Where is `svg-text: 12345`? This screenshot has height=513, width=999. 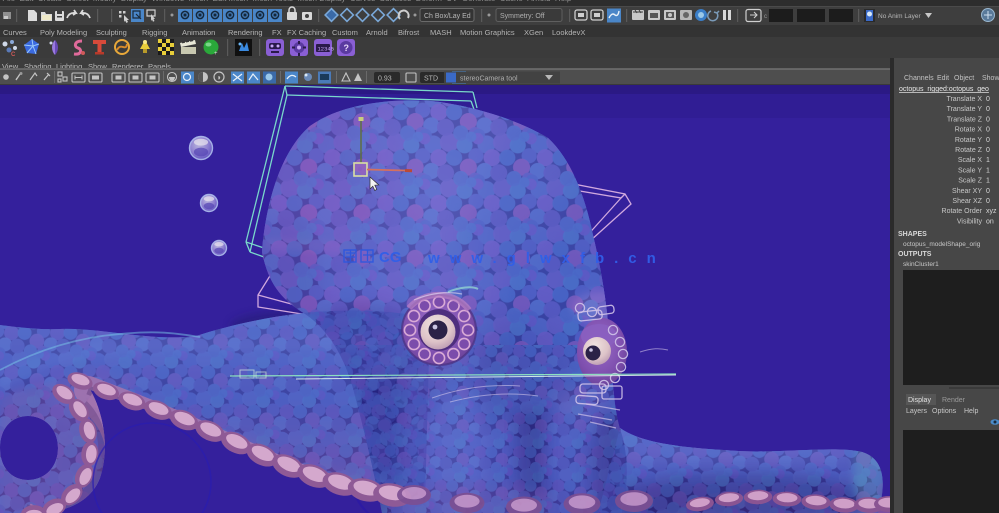
svg-text: 12345 is located at coordinates (326, 49).